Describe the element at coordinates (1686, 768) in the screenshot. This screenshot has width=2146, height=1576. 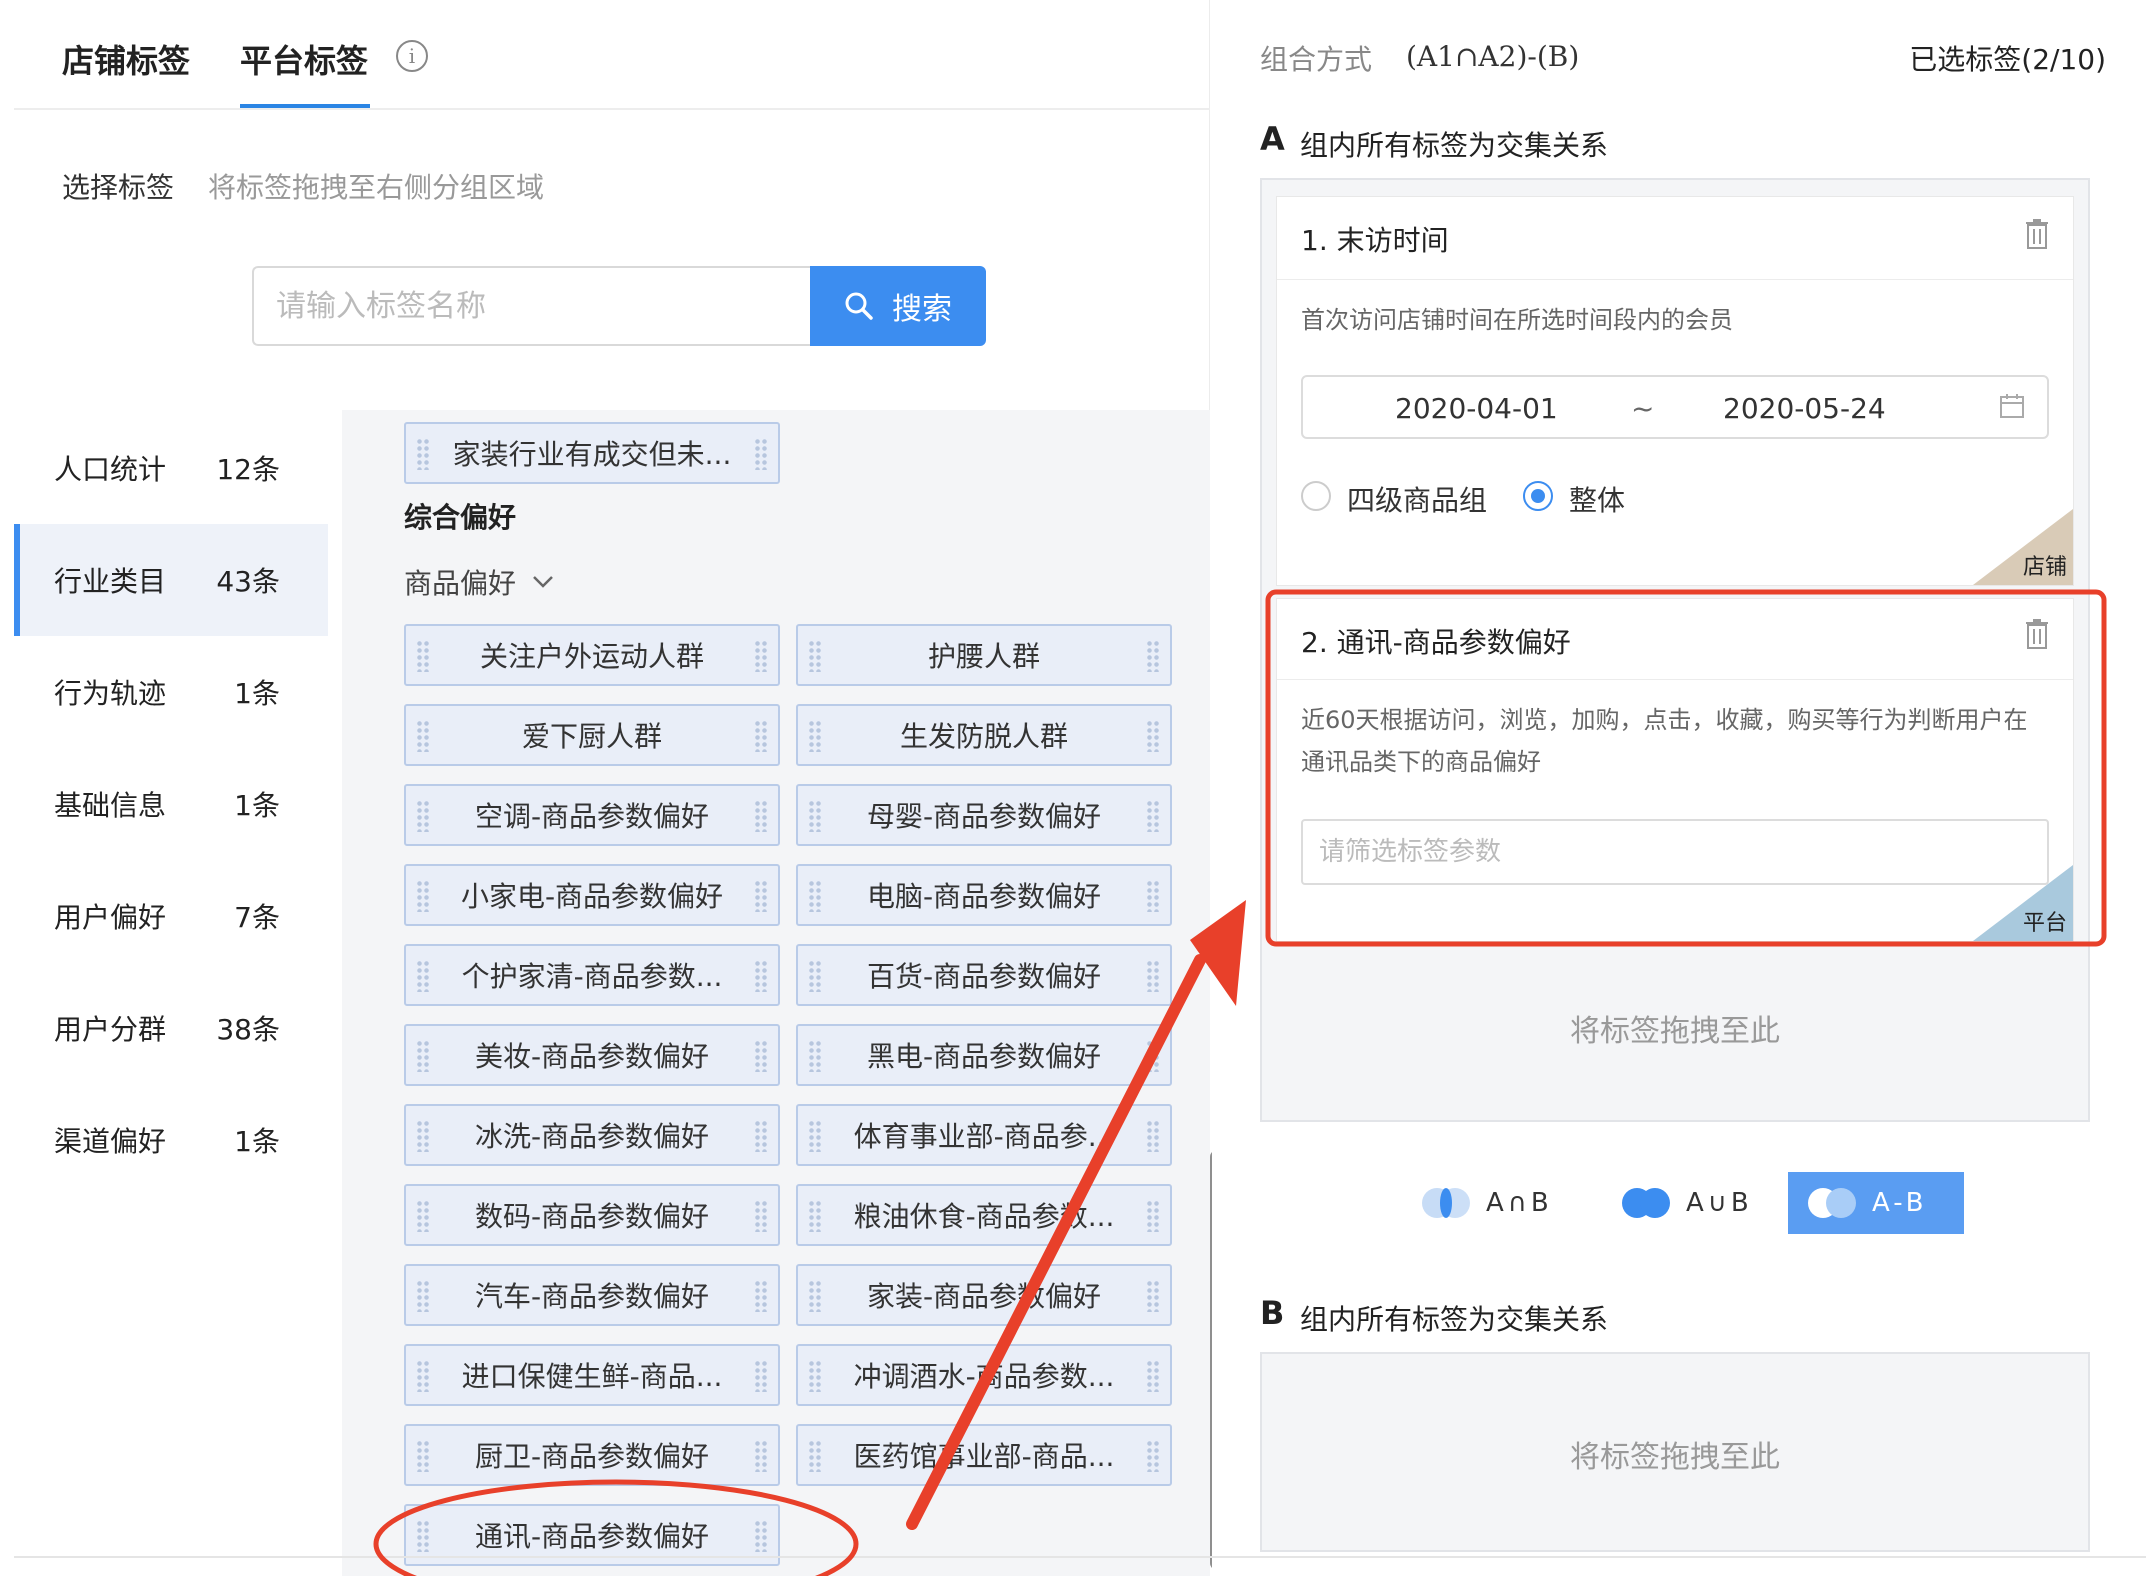
I see `highlight-rectangle` at that location.